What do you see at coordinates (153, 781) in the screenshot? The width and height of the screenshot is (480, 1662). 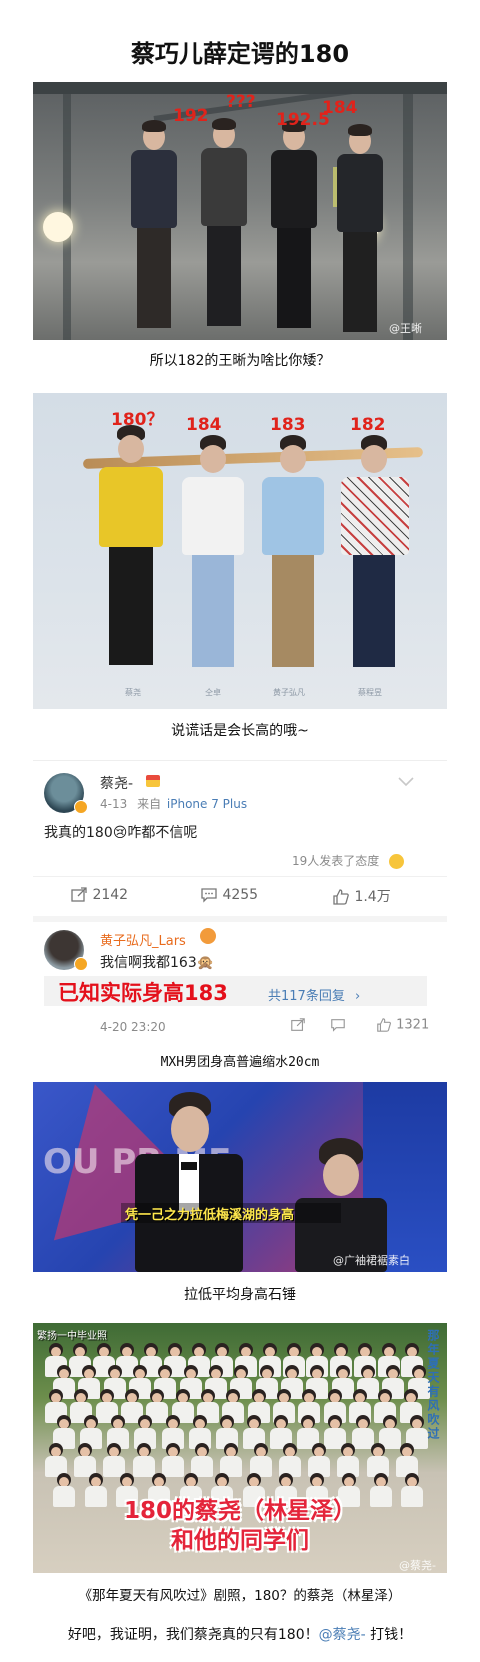 I see `vip-icon` at bounding box center [153, 781].